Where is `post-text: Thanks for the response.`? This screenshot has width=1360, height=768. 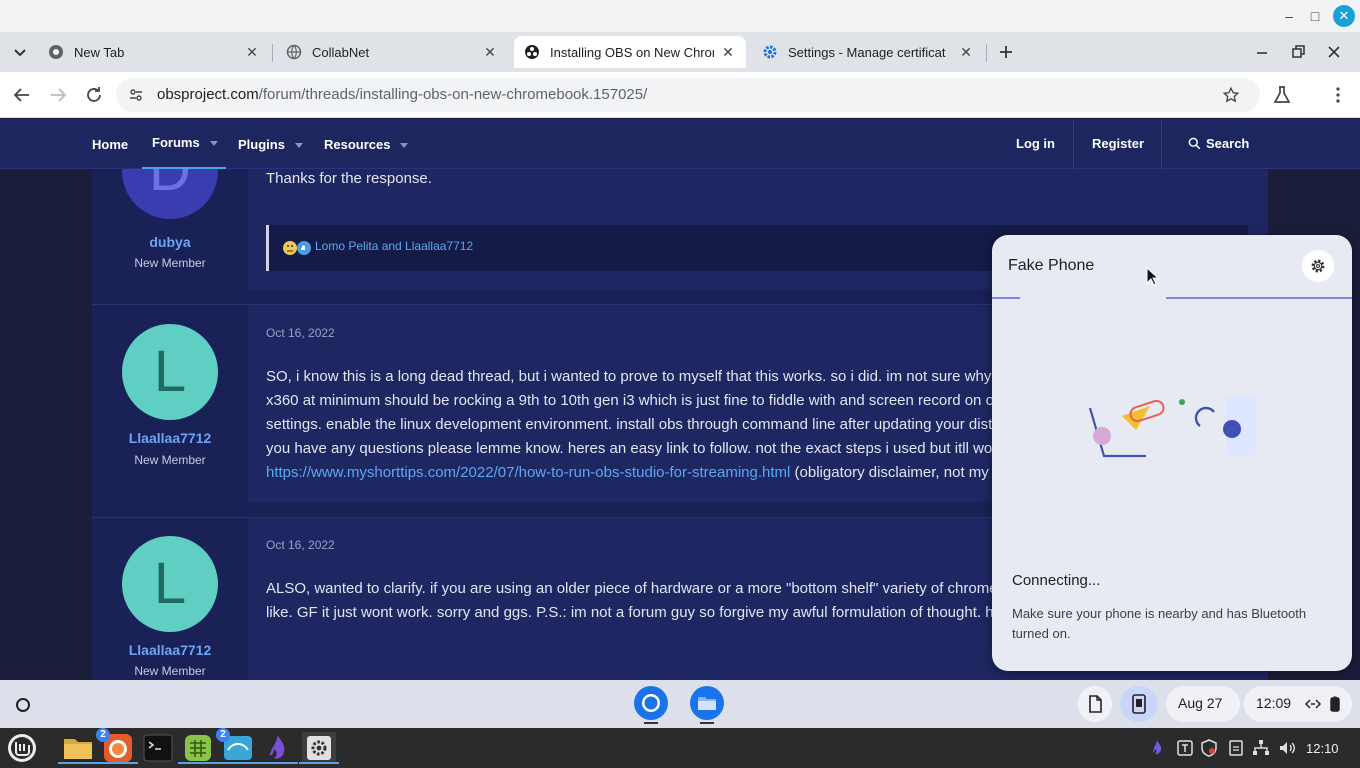
post-text: Thanks for the response. is located at coordinates (349, 178).